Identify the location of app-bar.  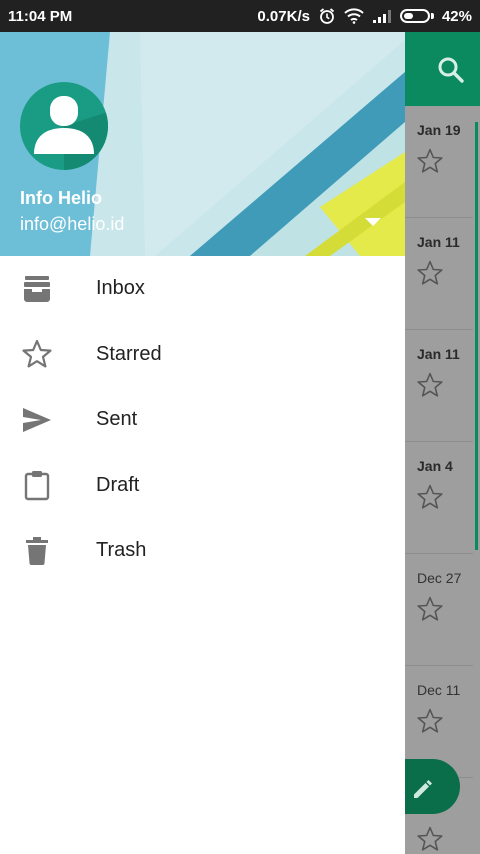
(442, 69).